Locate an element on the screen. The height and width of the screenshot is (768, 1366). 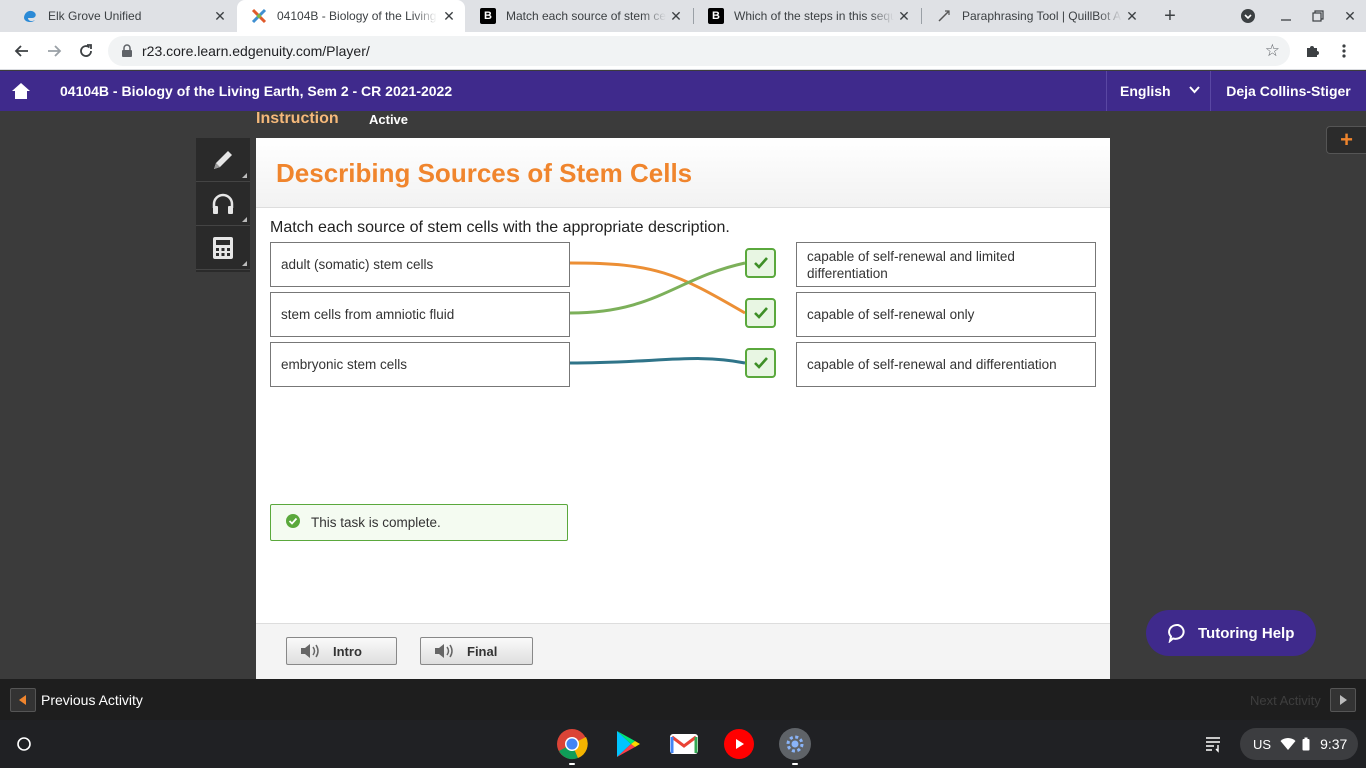
lock-icon is located at coordinates (127, 50).